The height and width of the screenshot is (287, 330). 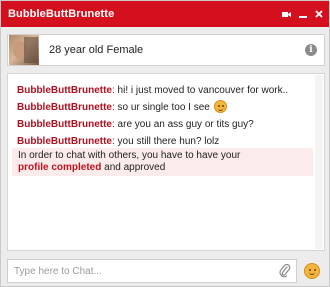 What do you see at coordinates (319, 162) in the screenshot?
I see `chat-scrollbar` at bounding box center [319, 162].